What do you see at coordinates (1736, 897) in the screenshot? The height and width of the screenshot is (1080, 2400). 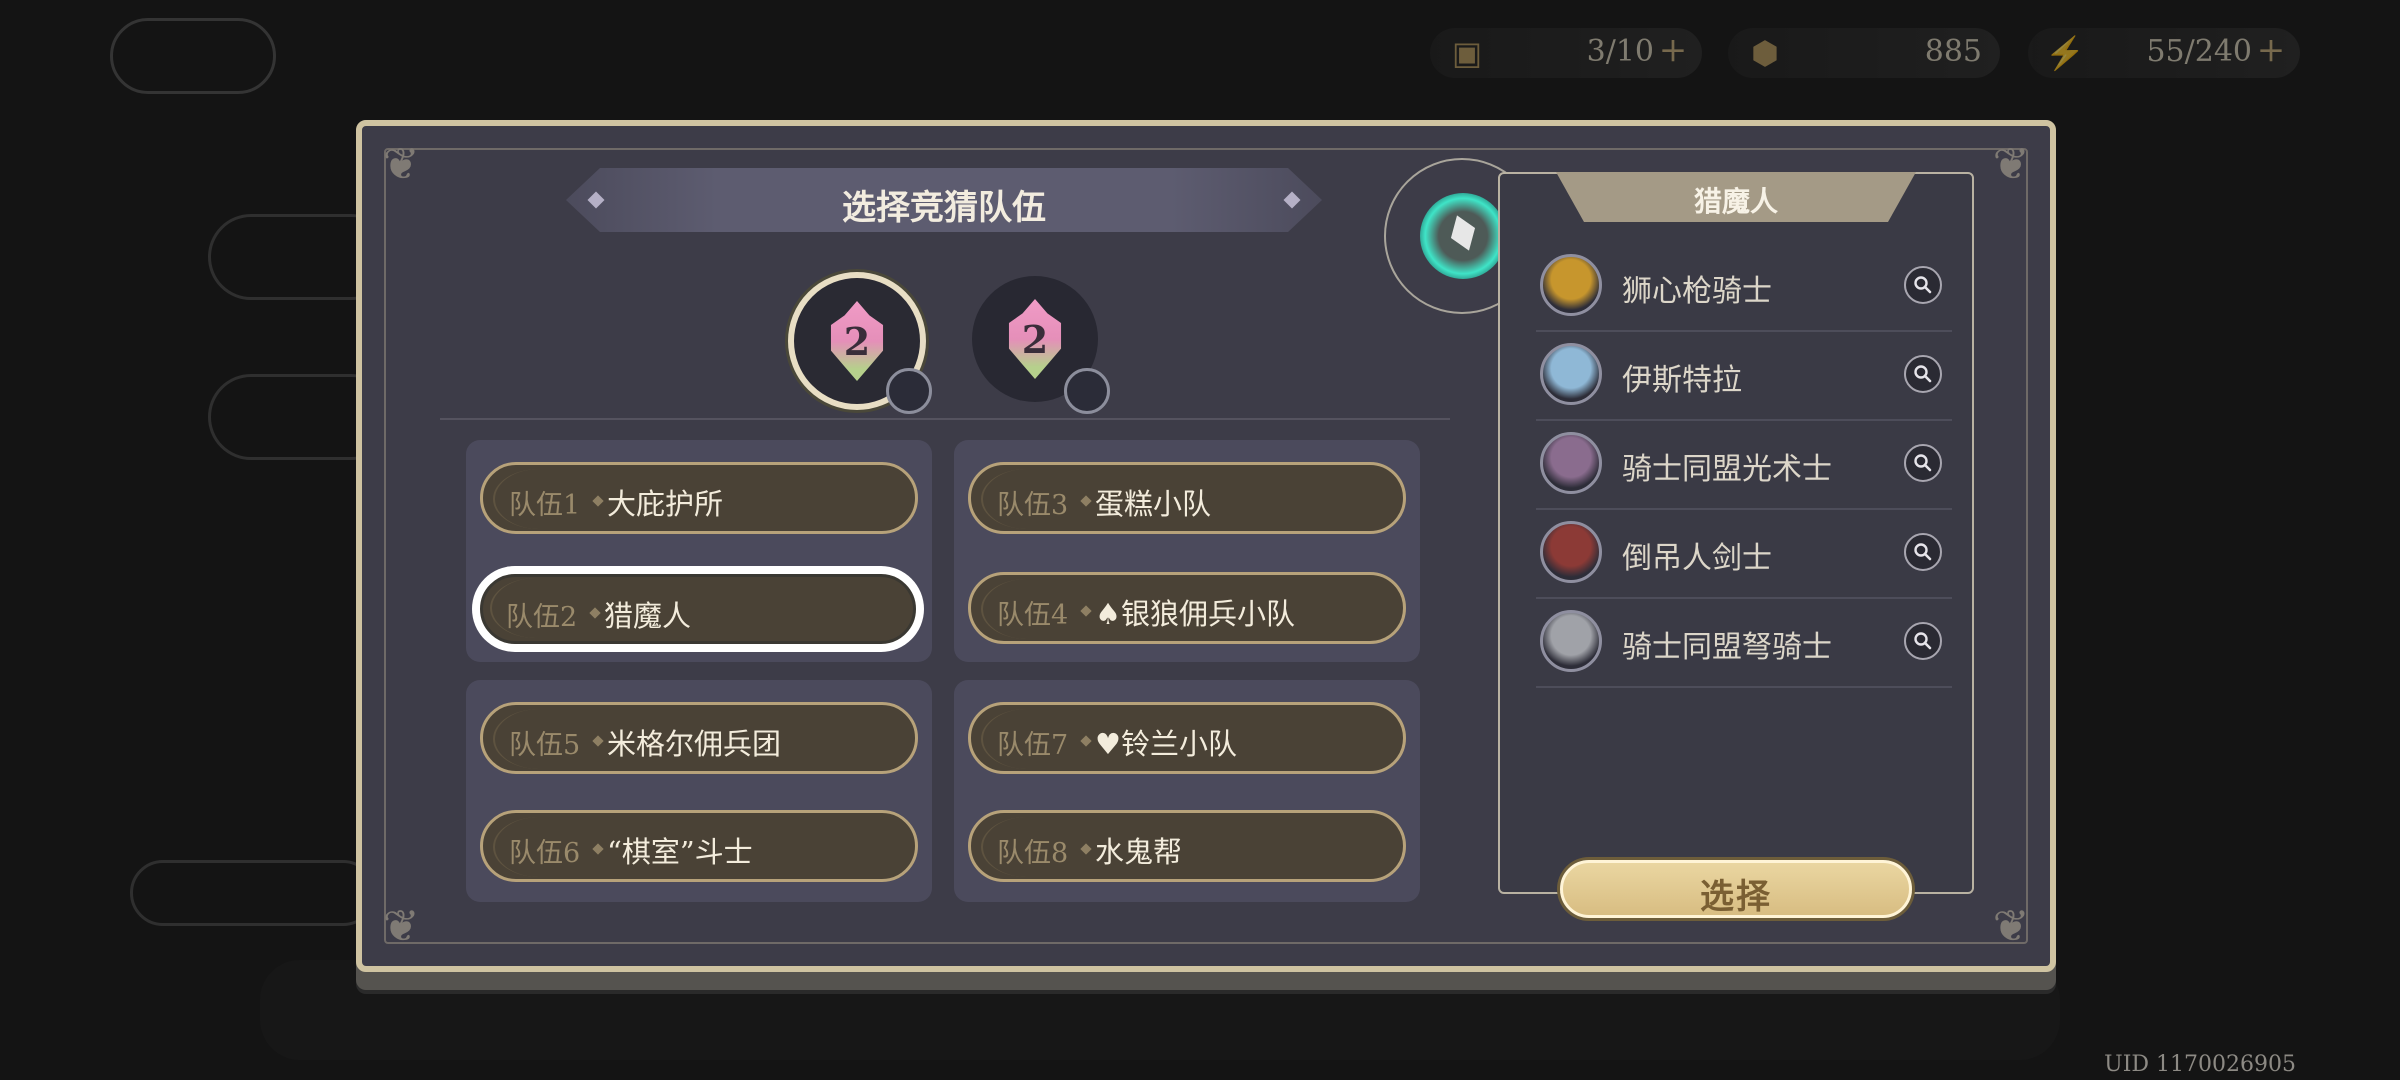 I see `select-button-label: 选择` at bounding box center [1736, 897].